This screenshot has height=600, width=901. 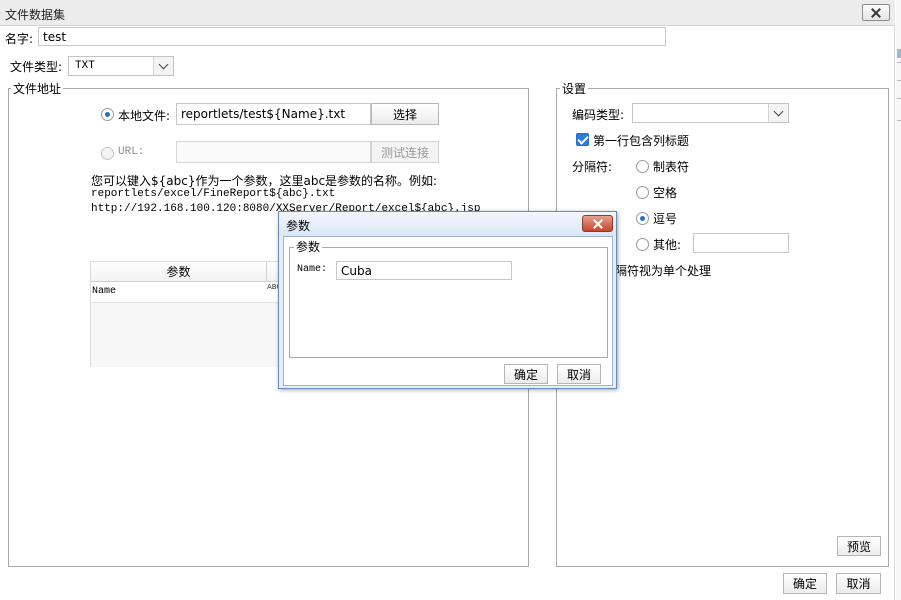 I want to click on window-title: 文件数据集, so click(x=35, y=15).